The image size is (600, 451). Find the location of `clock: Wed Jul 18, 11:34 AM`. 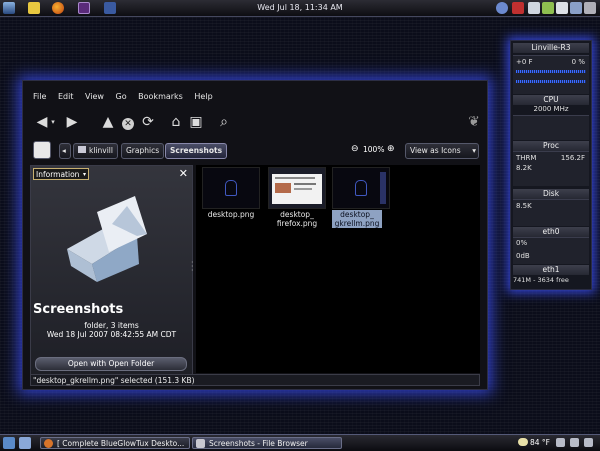

clock: Wed Jul 18, 11:34 AM is located at coordinates (300, 7).